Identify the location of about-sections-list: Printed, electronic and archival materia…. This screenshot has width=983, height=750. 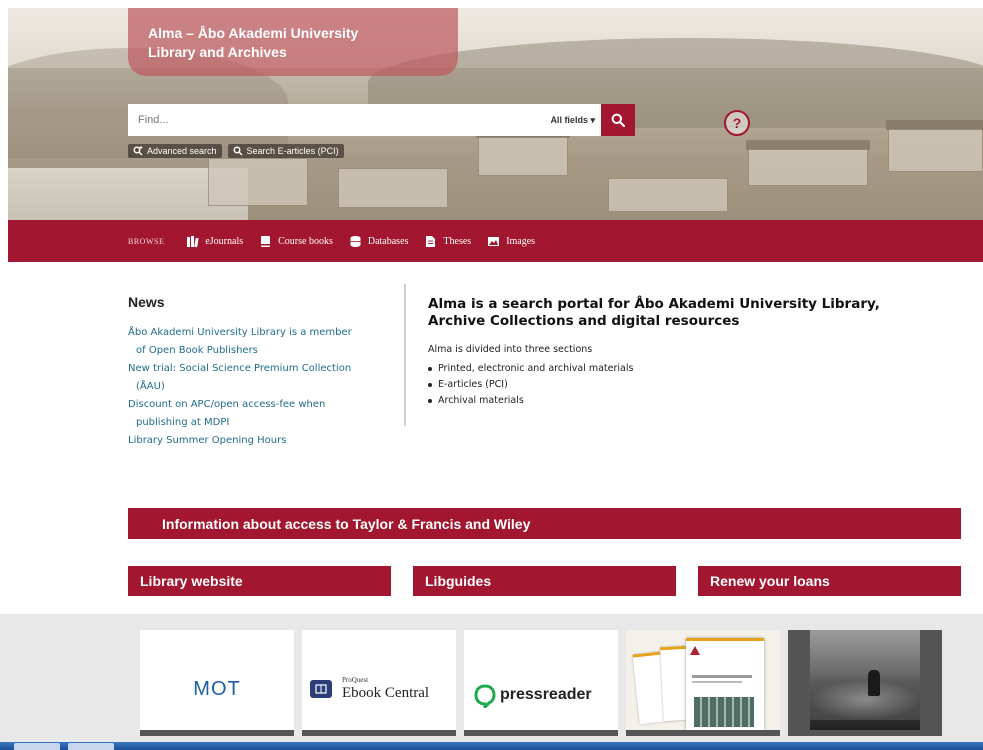
(688, 385).